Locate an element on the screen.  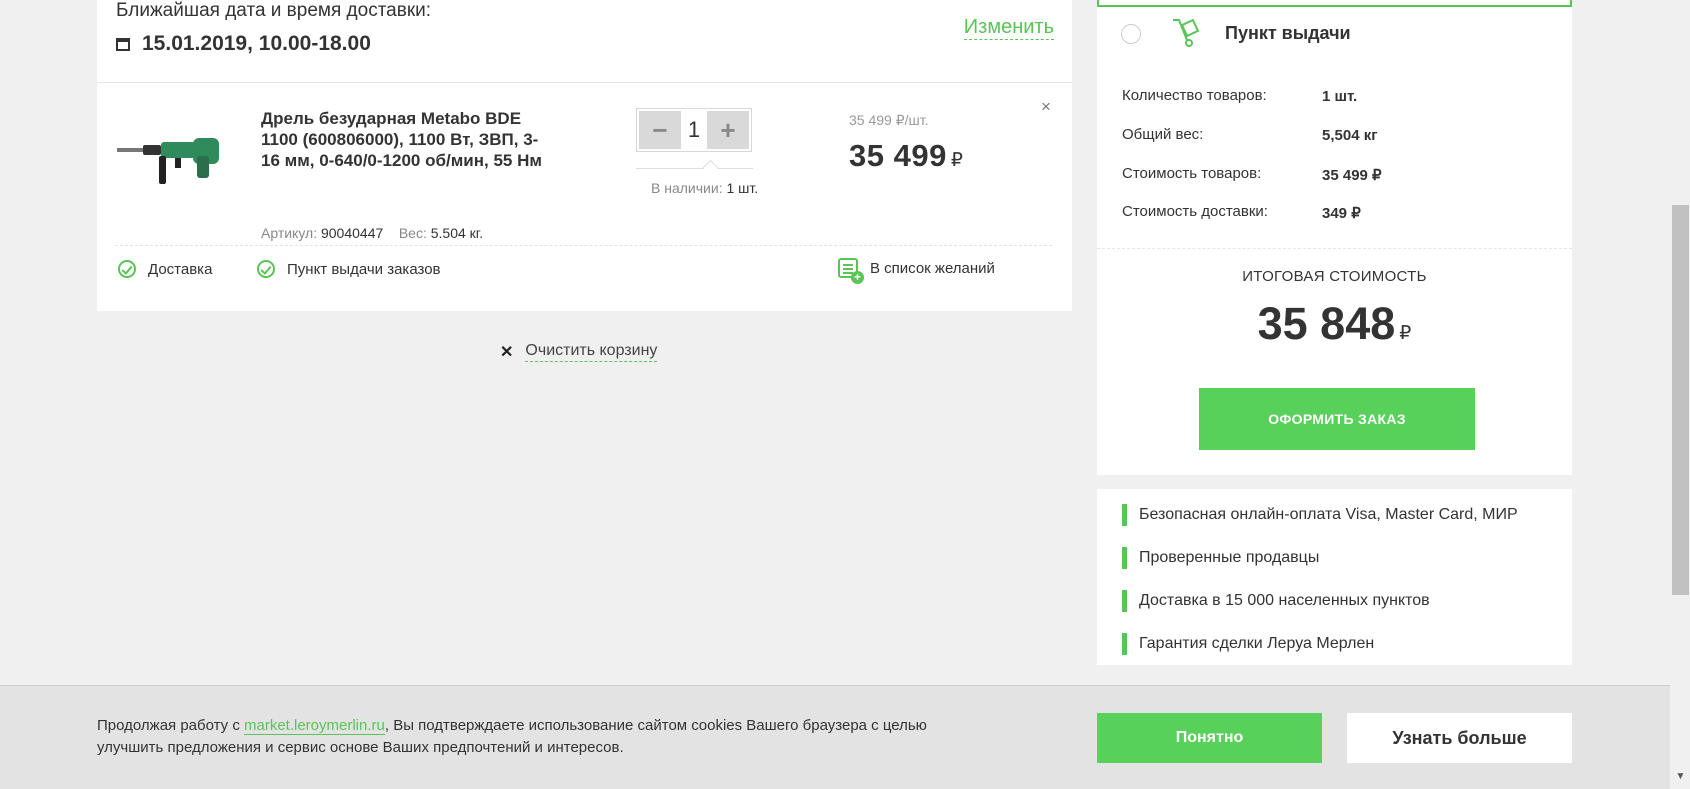
weight-label: Вес: is located at coordinates (412, 233).